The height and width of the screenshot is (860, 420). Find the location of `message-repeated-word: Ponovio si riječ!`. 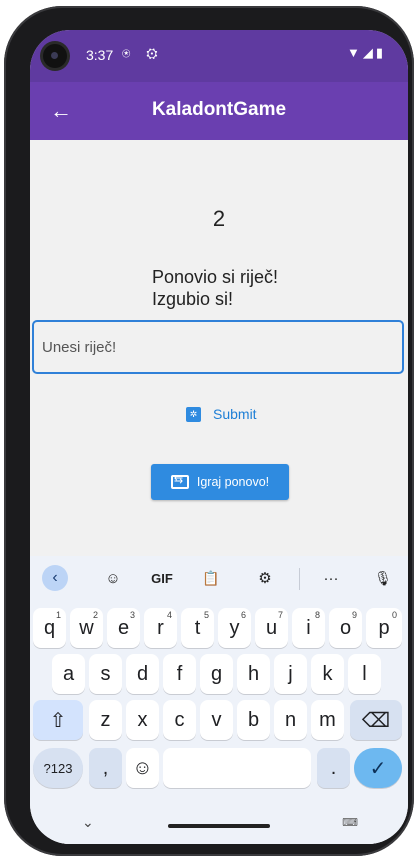

message-repeated-word: Ponovio si riječ! is located at coordinates (215, 277).